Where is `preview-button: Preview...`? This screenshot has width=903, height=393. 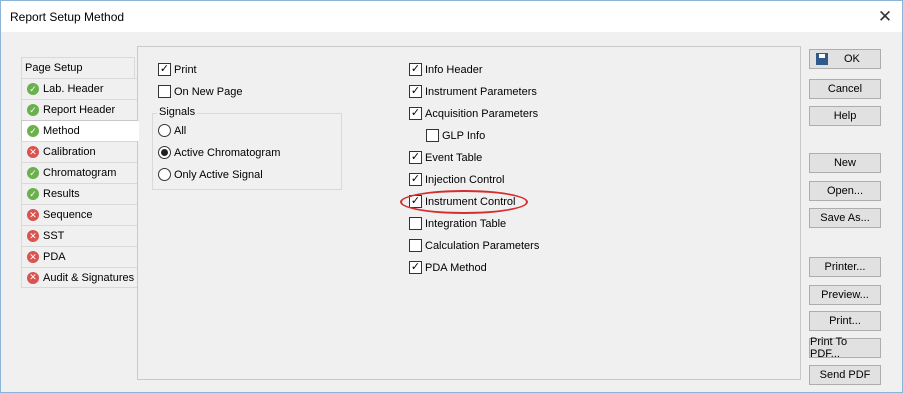 preview-button: Preview... is located at coordinates (845, 295).